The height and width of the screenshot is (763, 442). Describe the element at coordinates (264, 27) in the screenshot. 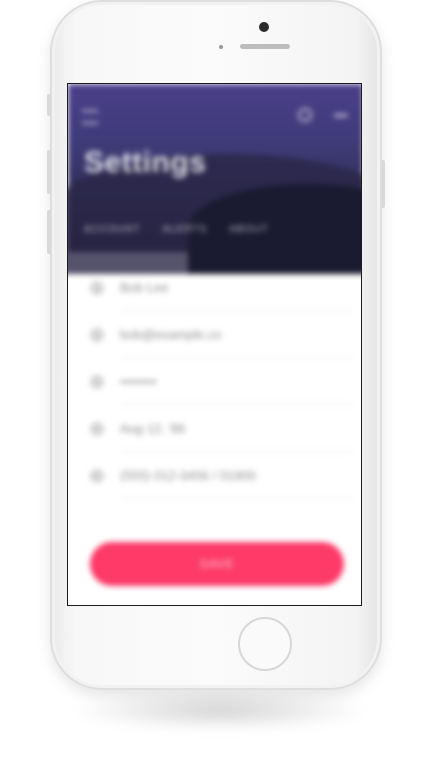

I see `front-camera` at that location.